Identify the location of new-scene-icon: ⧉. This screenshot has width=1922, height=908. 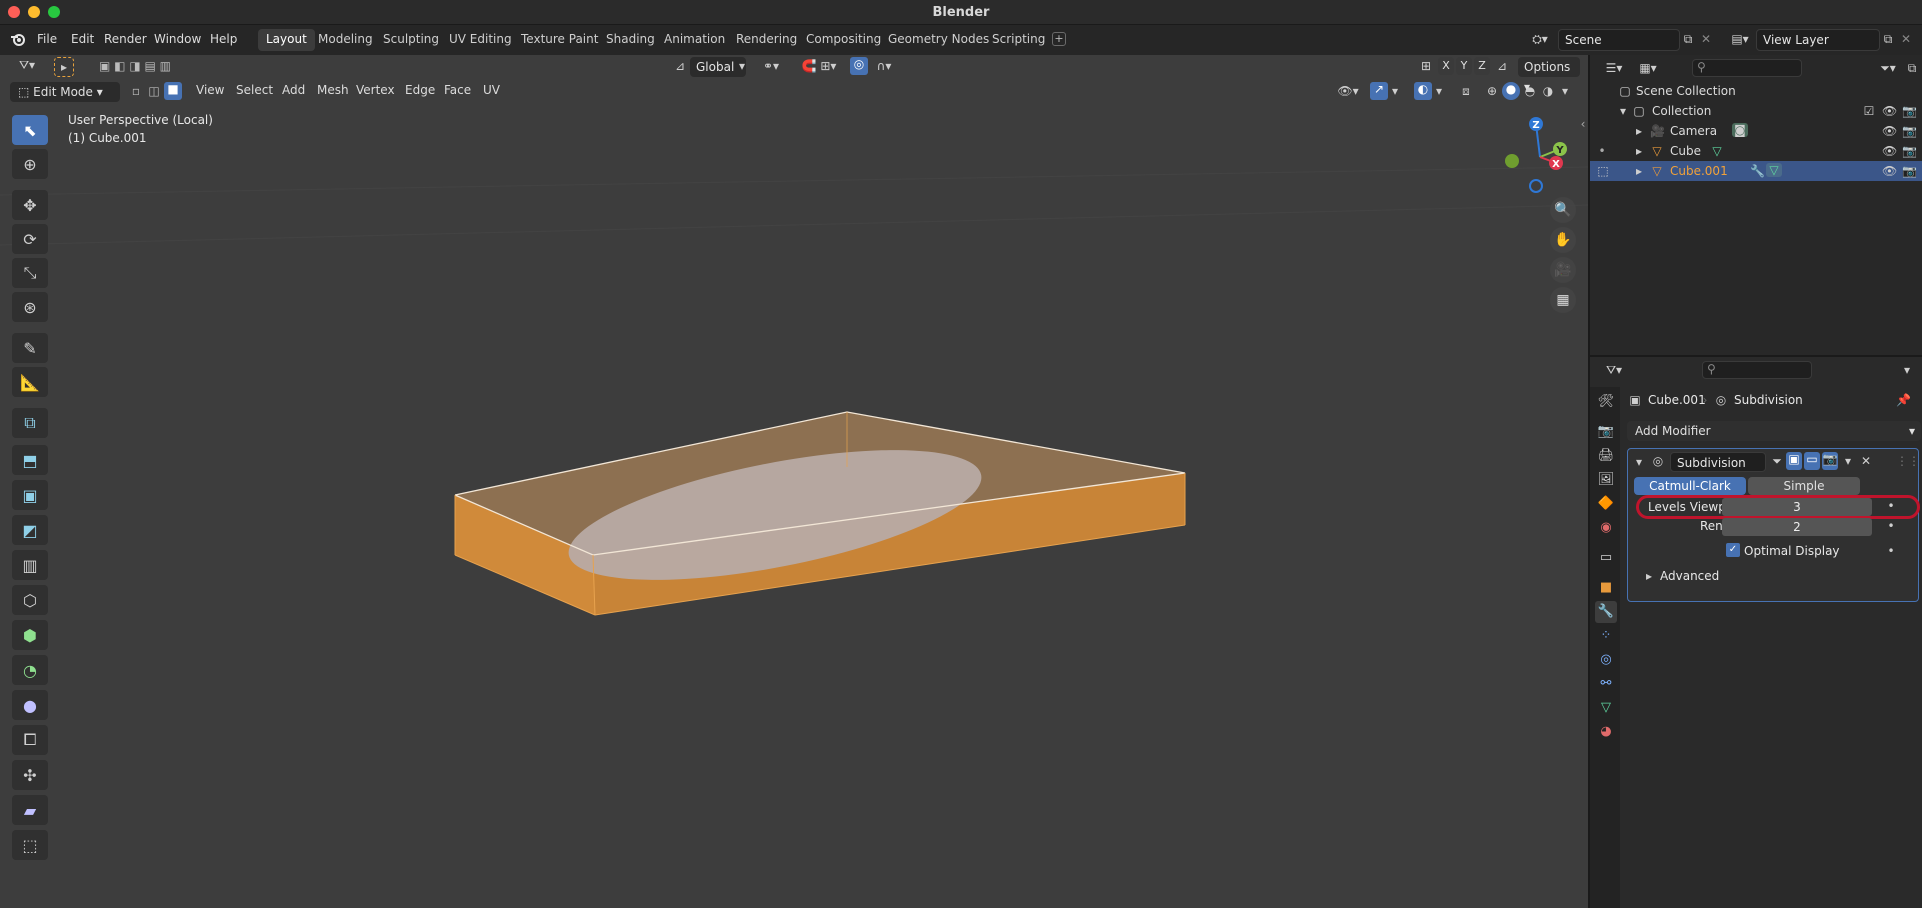
(1688, 39).